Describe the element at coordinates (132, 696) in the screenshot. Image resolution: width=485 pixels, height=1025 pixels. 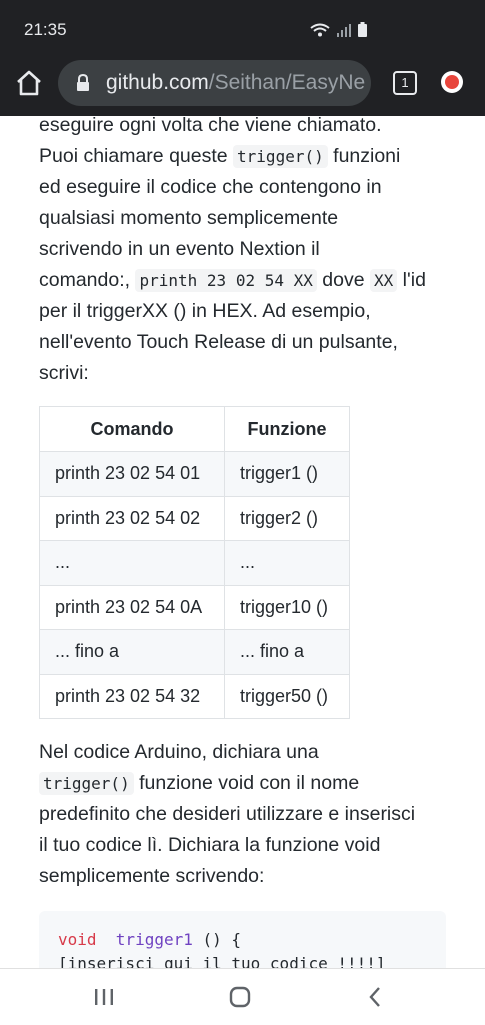
I see `table-cell-command: printh 23 02 54 32` at that location.